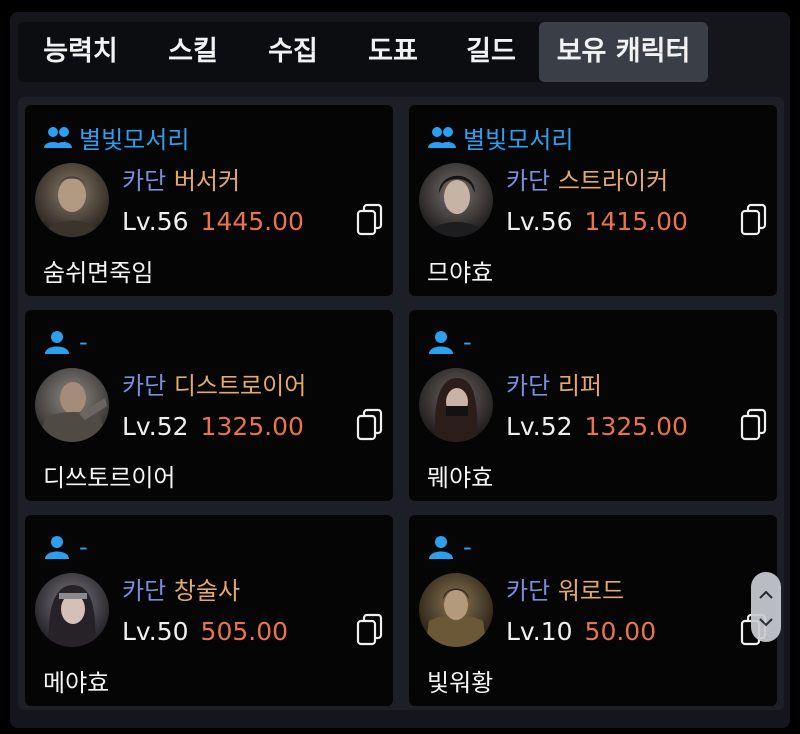  I want to click on character-name: 메야효, so click(76, 683).